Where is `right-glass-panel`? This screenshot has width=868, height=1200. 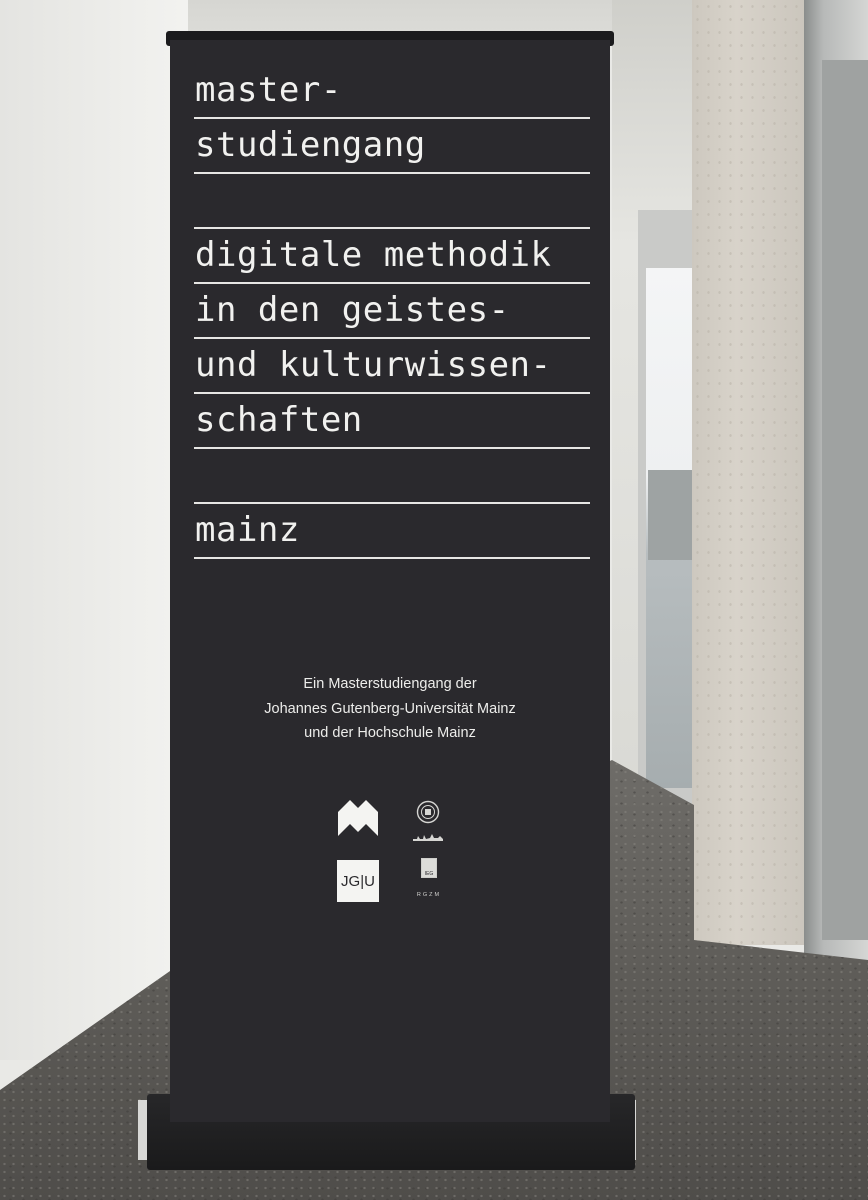 right-glass-panel is located at coordinates (845, 500).